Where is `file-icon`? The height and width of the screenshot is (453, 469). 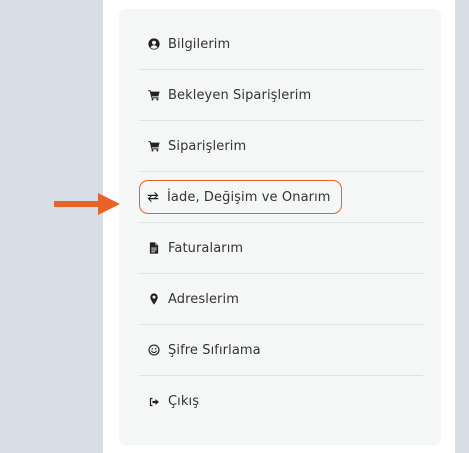 file-icon is located at coordinates (154, 248).